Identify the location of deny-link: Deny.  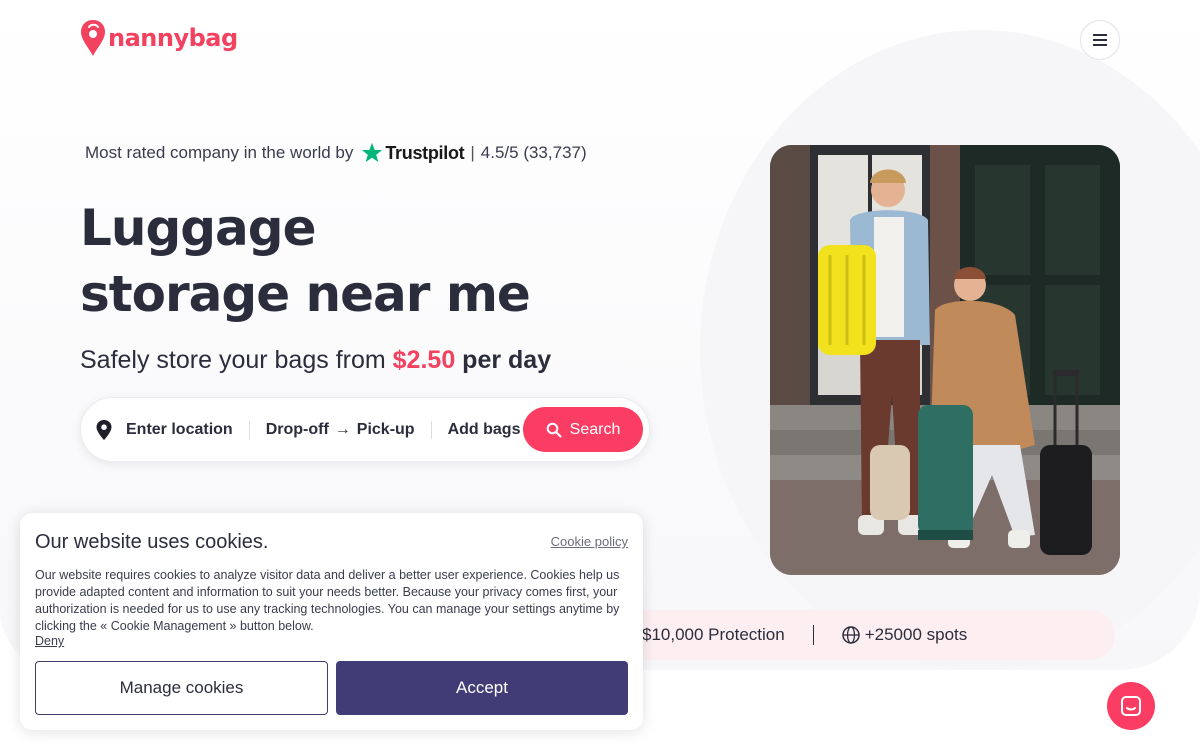
(49, 641).